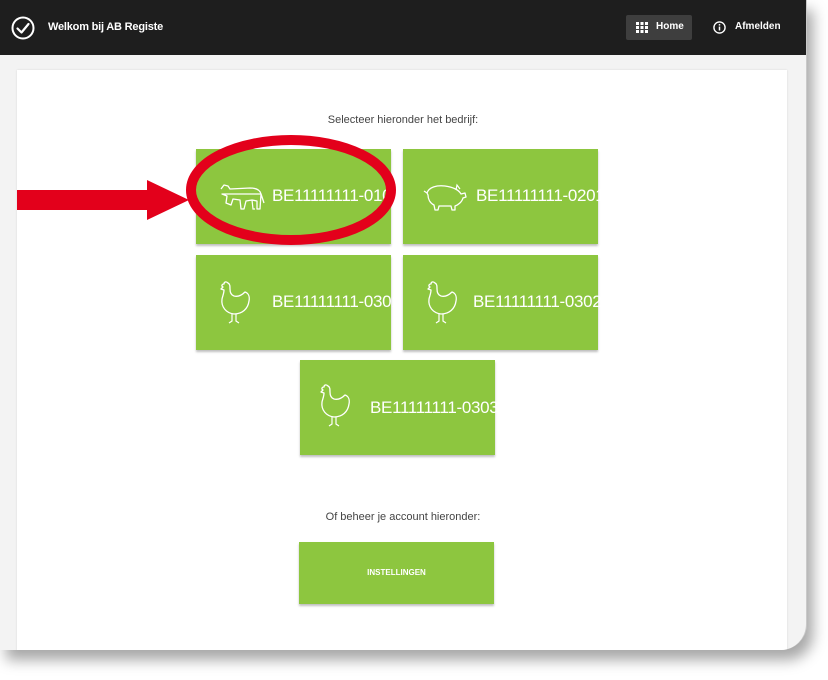 The image size is (828, 680). Describe the element at coordinates (403, 27) in the screenshot. I see `top-navigation-bar: Welkom bij AB Registe Home Afmelden` at that location.